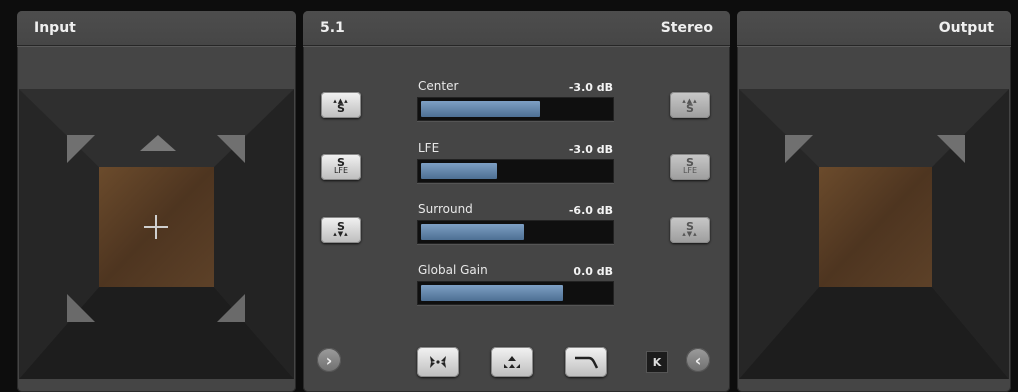 This screenshot has width=1018, height=392. What do you see at coordinates (55, 28) in the screenshot?
I see `input-panel-title: Input` at bounding box center [55, 28].